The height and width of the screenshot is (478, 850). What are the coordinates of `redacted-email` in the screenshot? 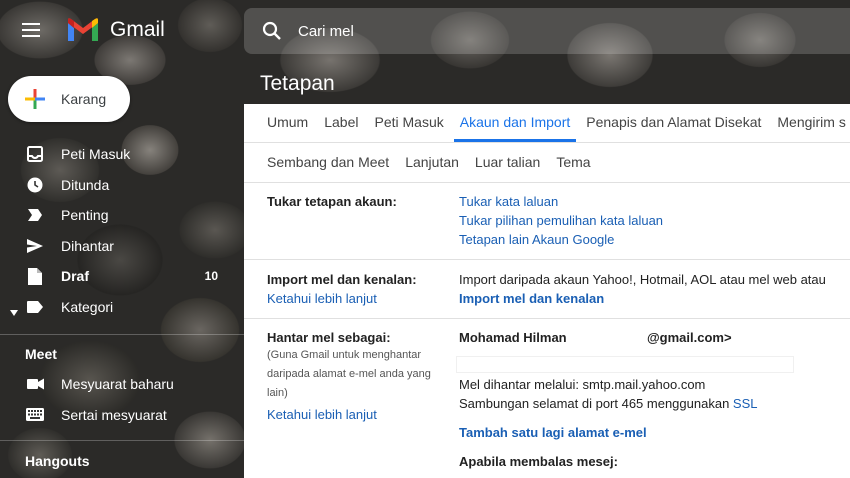 It's located at (610, 337).